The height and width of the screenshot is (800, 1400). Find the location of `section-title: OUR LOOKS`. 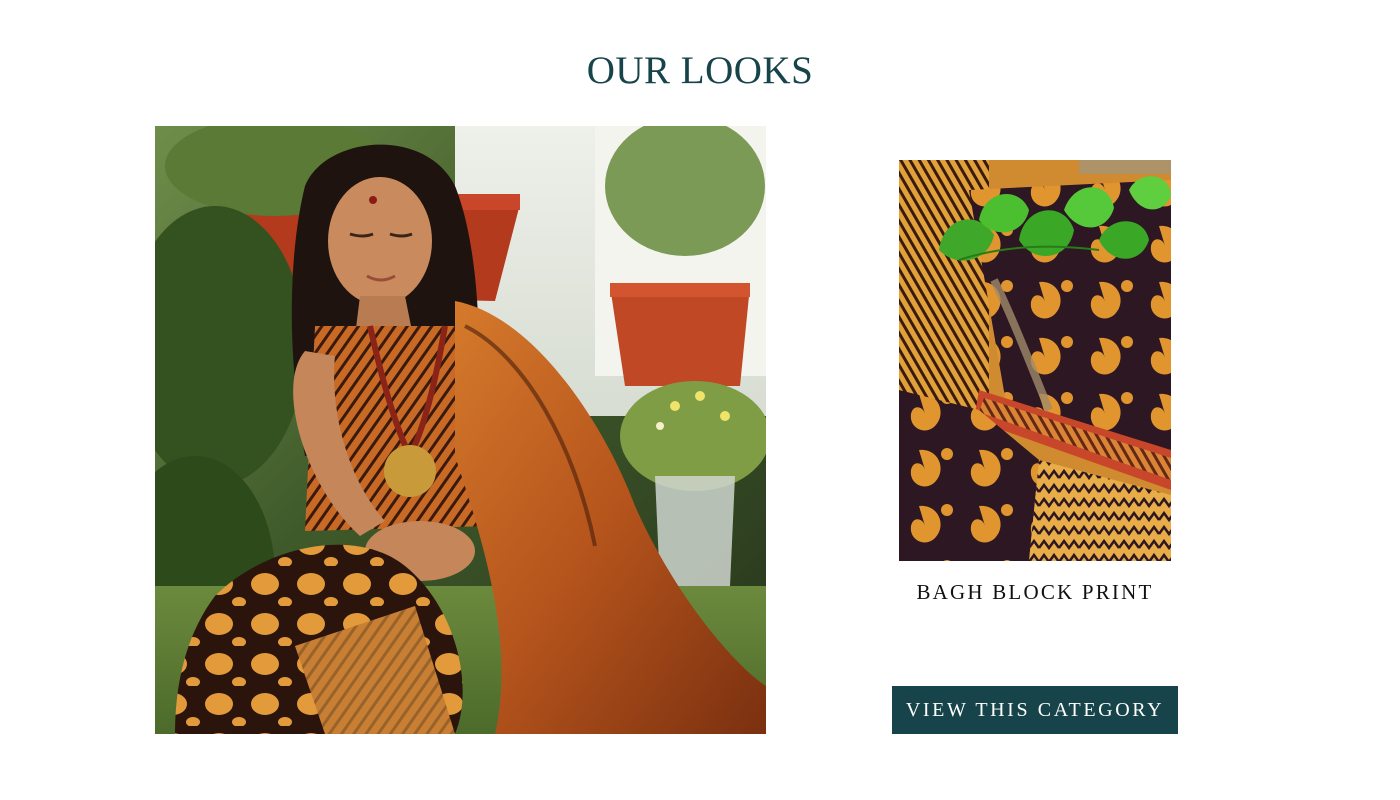

section-title: OUR LOOKS is located at coordinates (700, 70).